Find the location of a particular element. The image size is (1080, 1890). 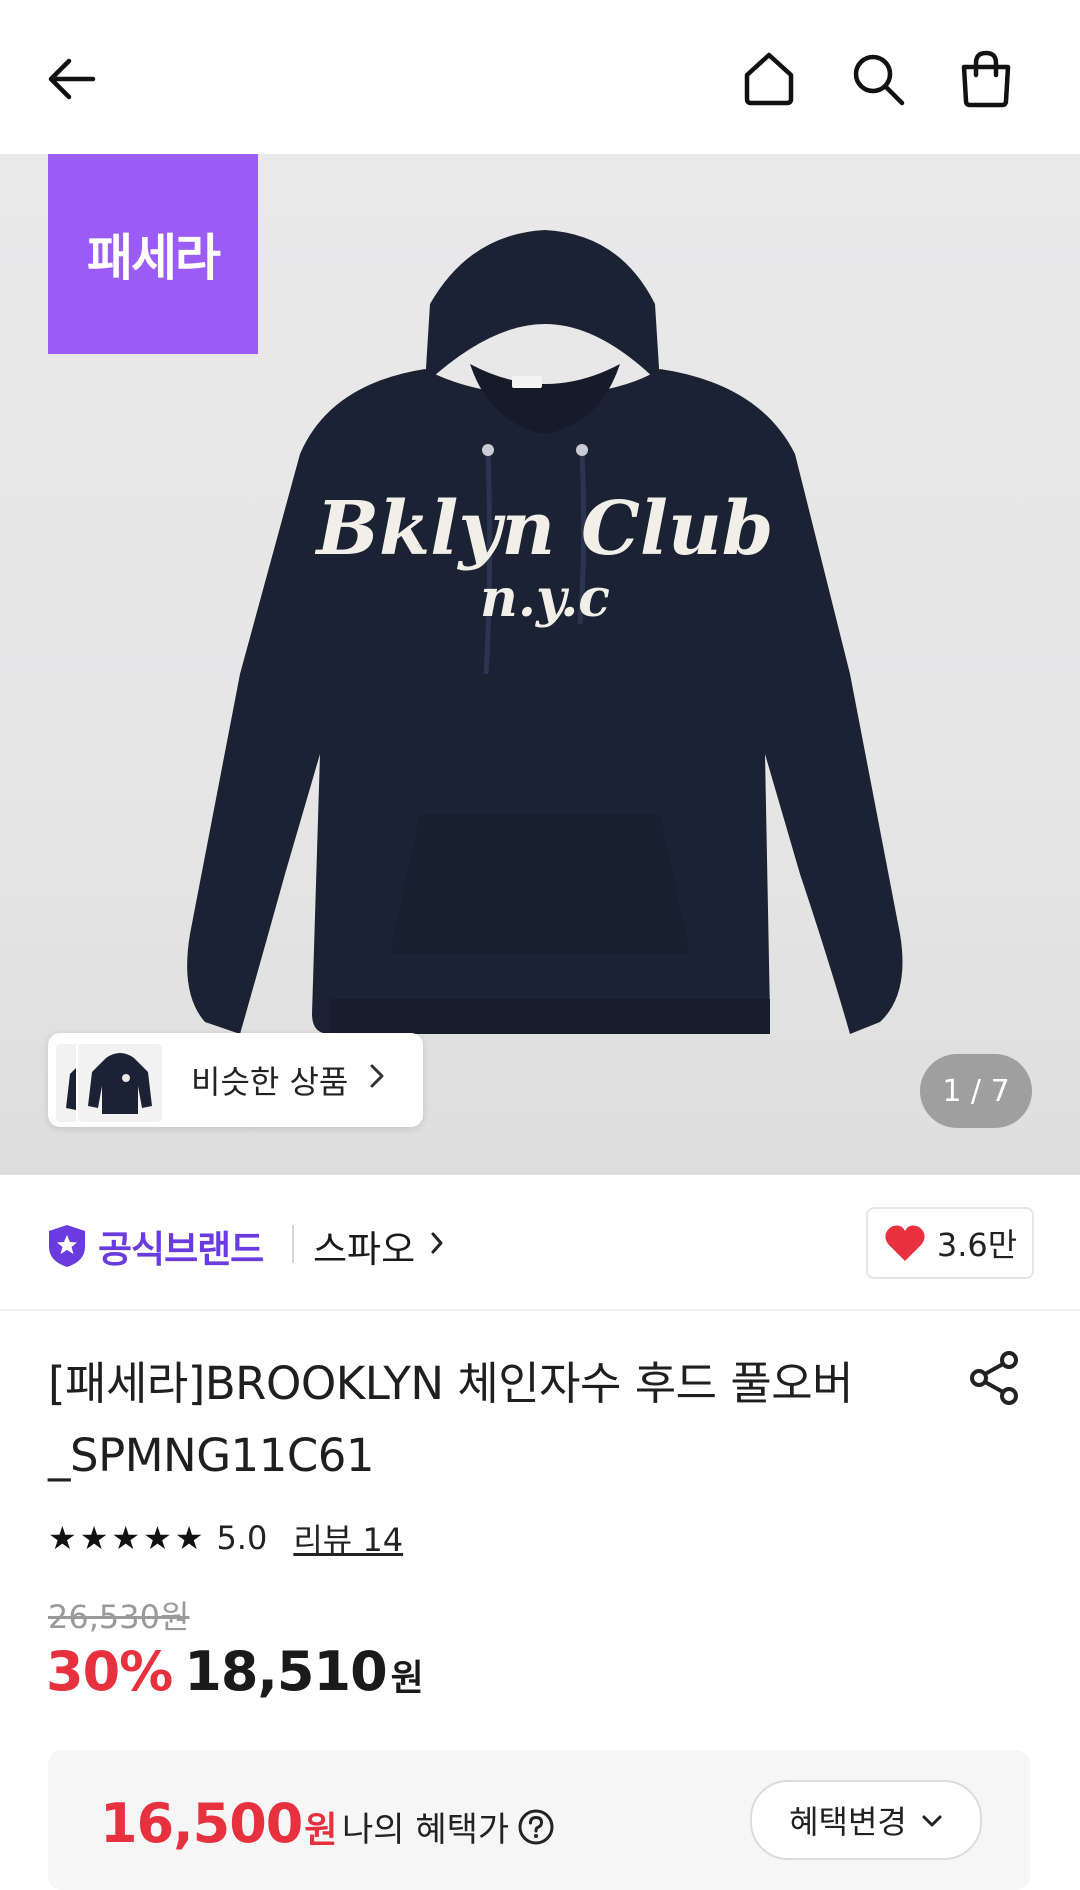

rating-value: 5.0 is located at coordinates (242, 1538).